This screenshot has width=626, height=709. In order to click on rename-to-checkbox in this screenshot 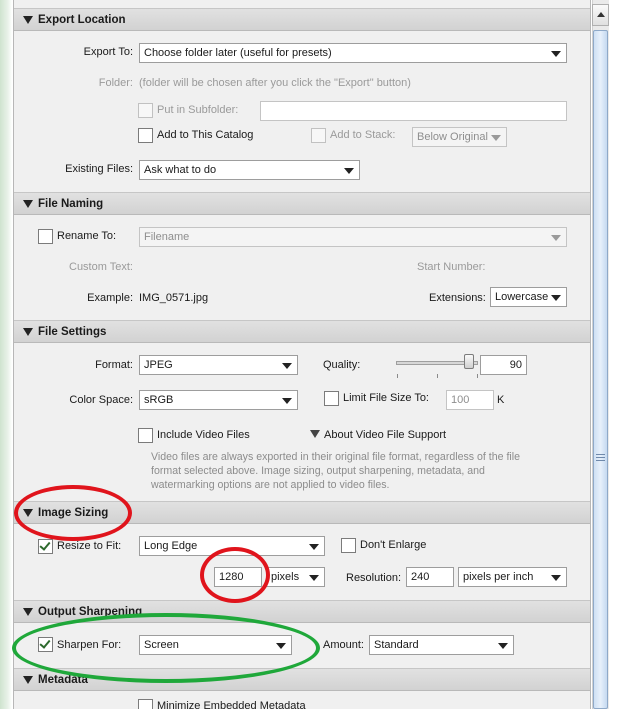, I will do `click(45, 236)`.